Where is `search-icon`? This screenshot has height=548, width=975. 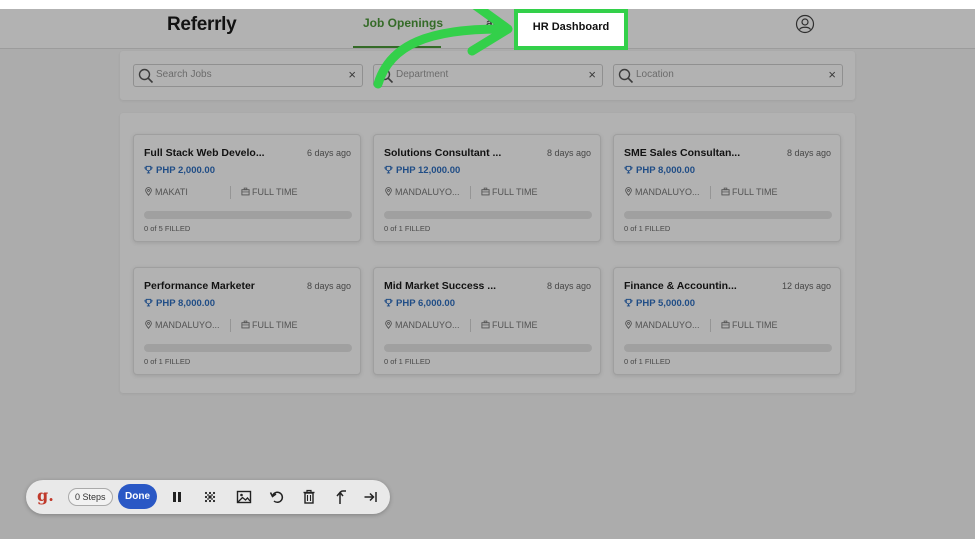
search-icon is located at coordinates (626, 76).